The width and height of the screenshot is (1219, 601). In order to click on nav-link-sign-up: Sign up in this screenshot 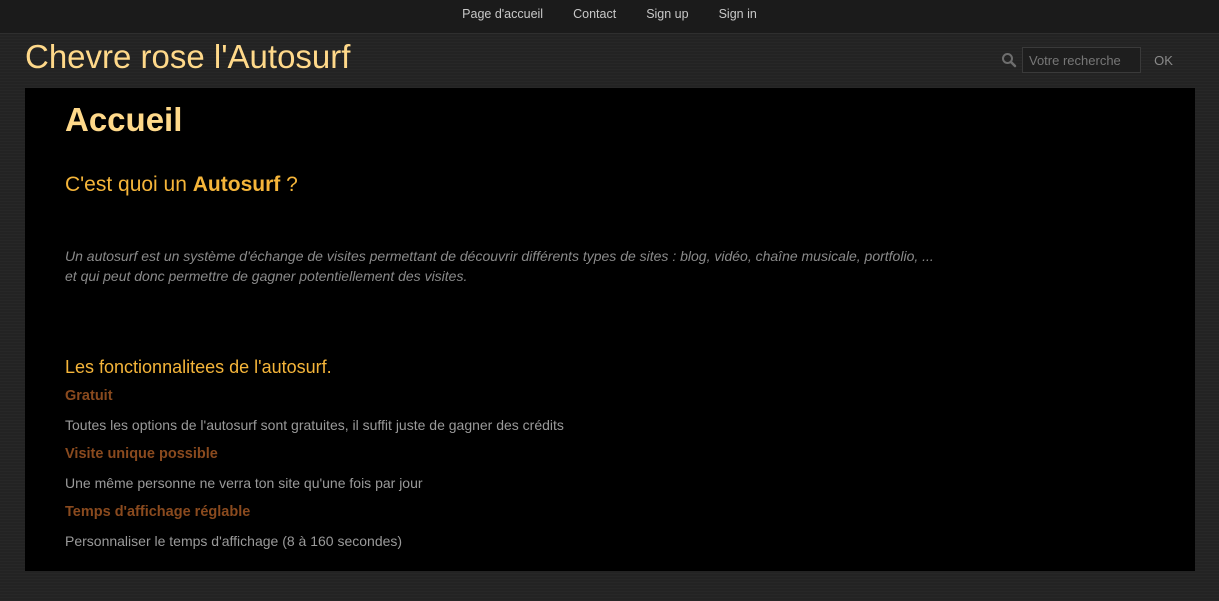, I will do `click(667, 14)`.